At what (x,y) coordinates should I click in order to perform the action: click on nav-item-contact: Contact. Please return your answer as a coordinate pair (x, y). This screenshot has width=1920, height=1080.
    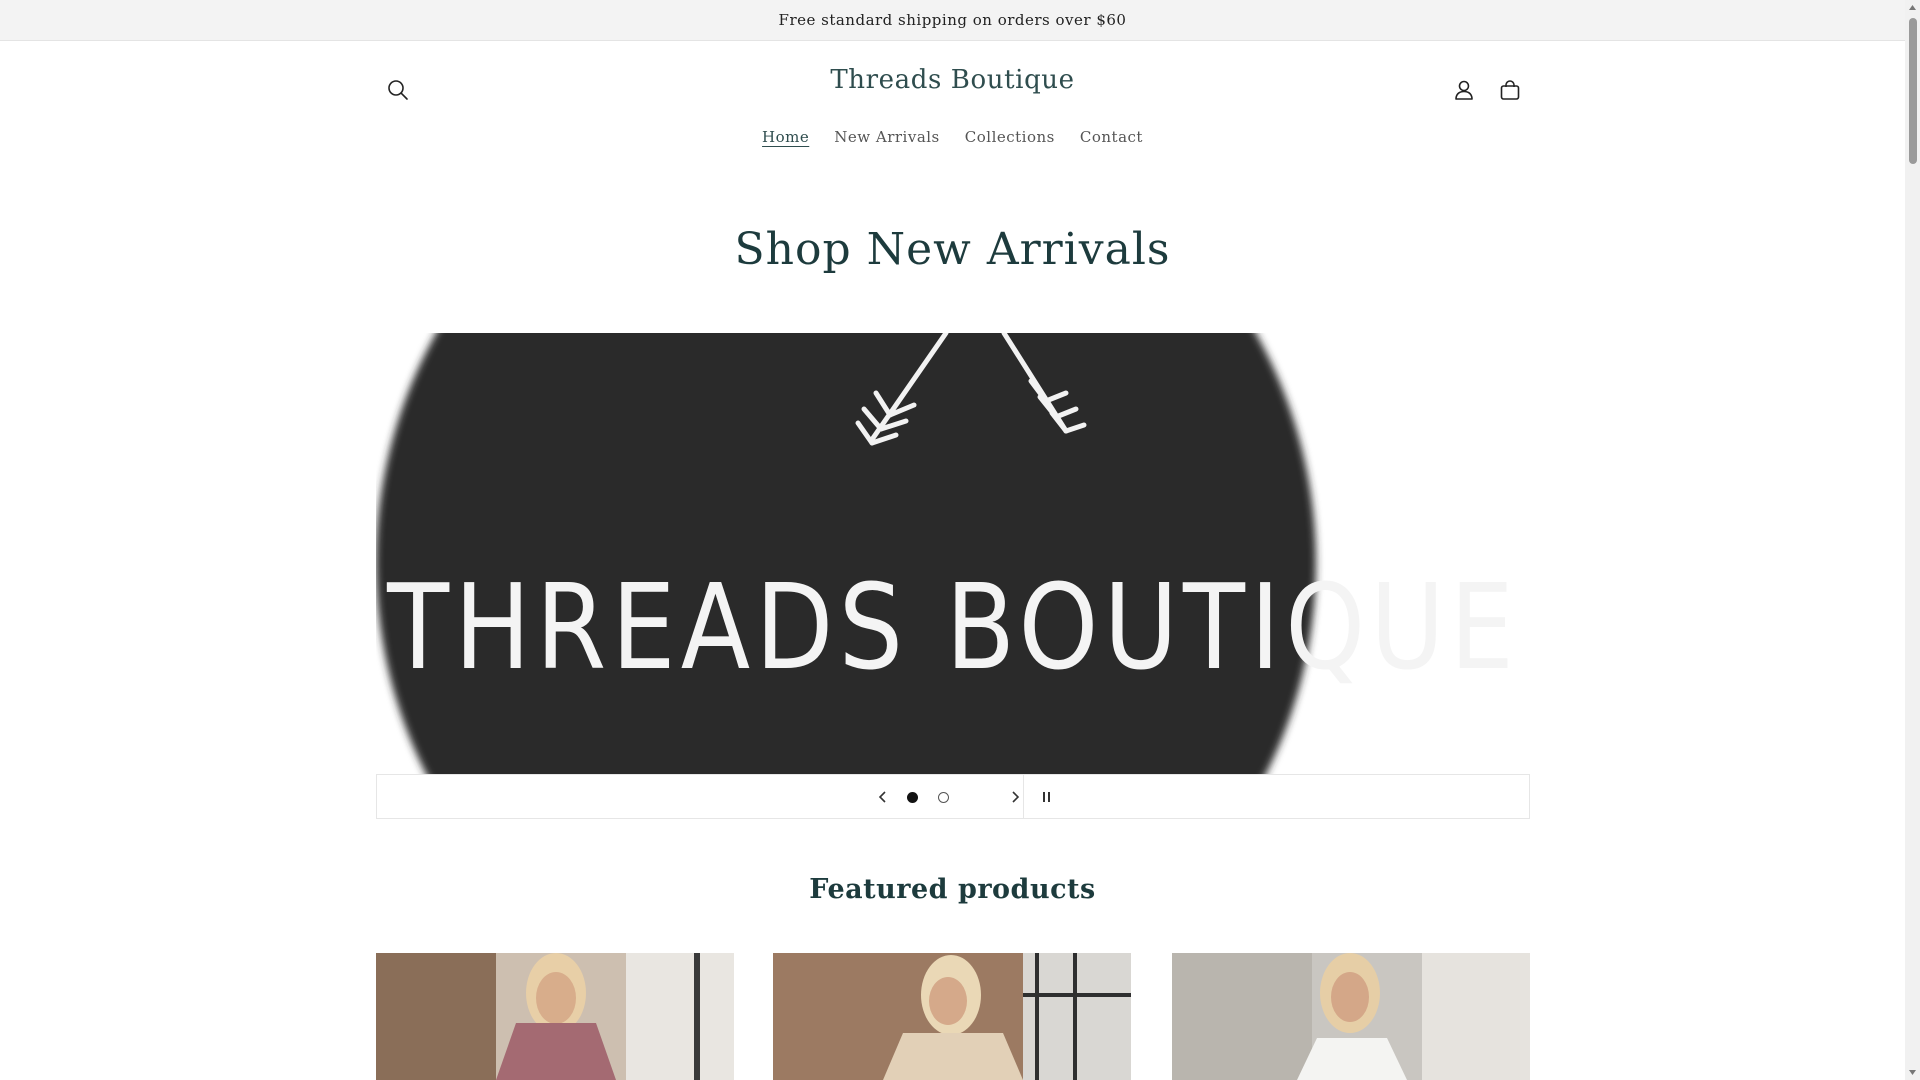
    Looking at the image, I should click on (1111, 140).